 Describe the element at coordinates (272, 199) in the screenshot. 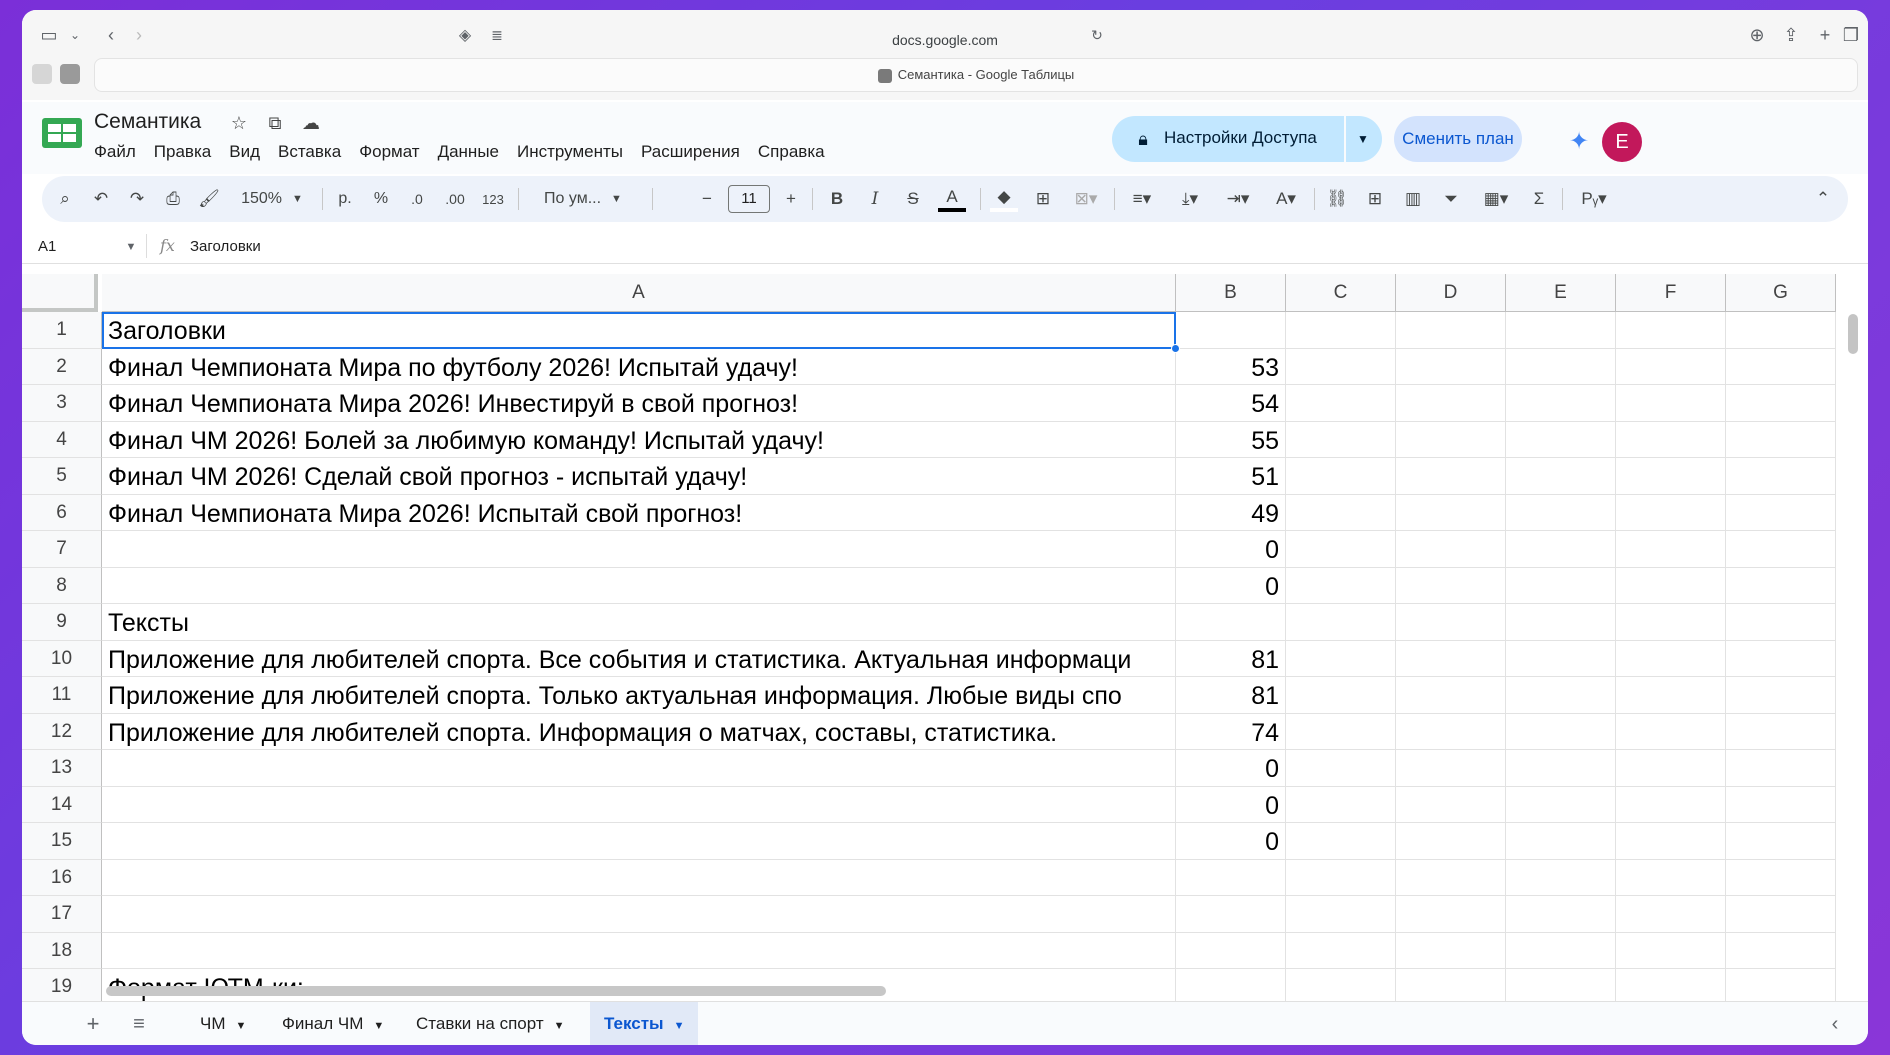

I see `zoom-select: 150% ▼` at that location.